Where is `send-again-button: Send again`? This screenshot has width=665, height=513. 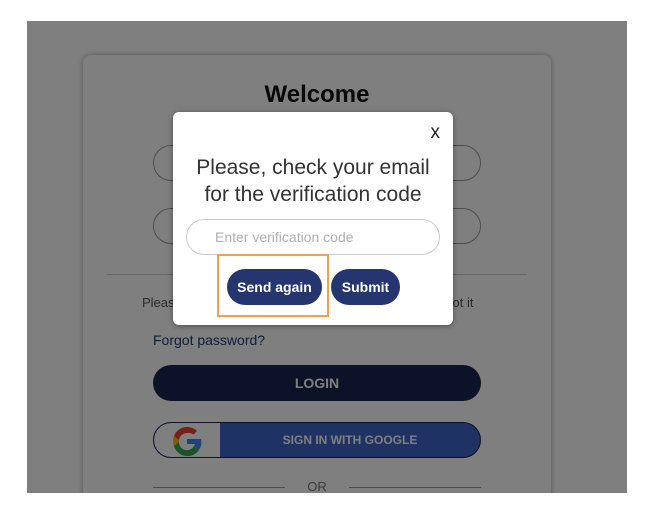 send-again-button: Send again is located at coordinates (274, 287).